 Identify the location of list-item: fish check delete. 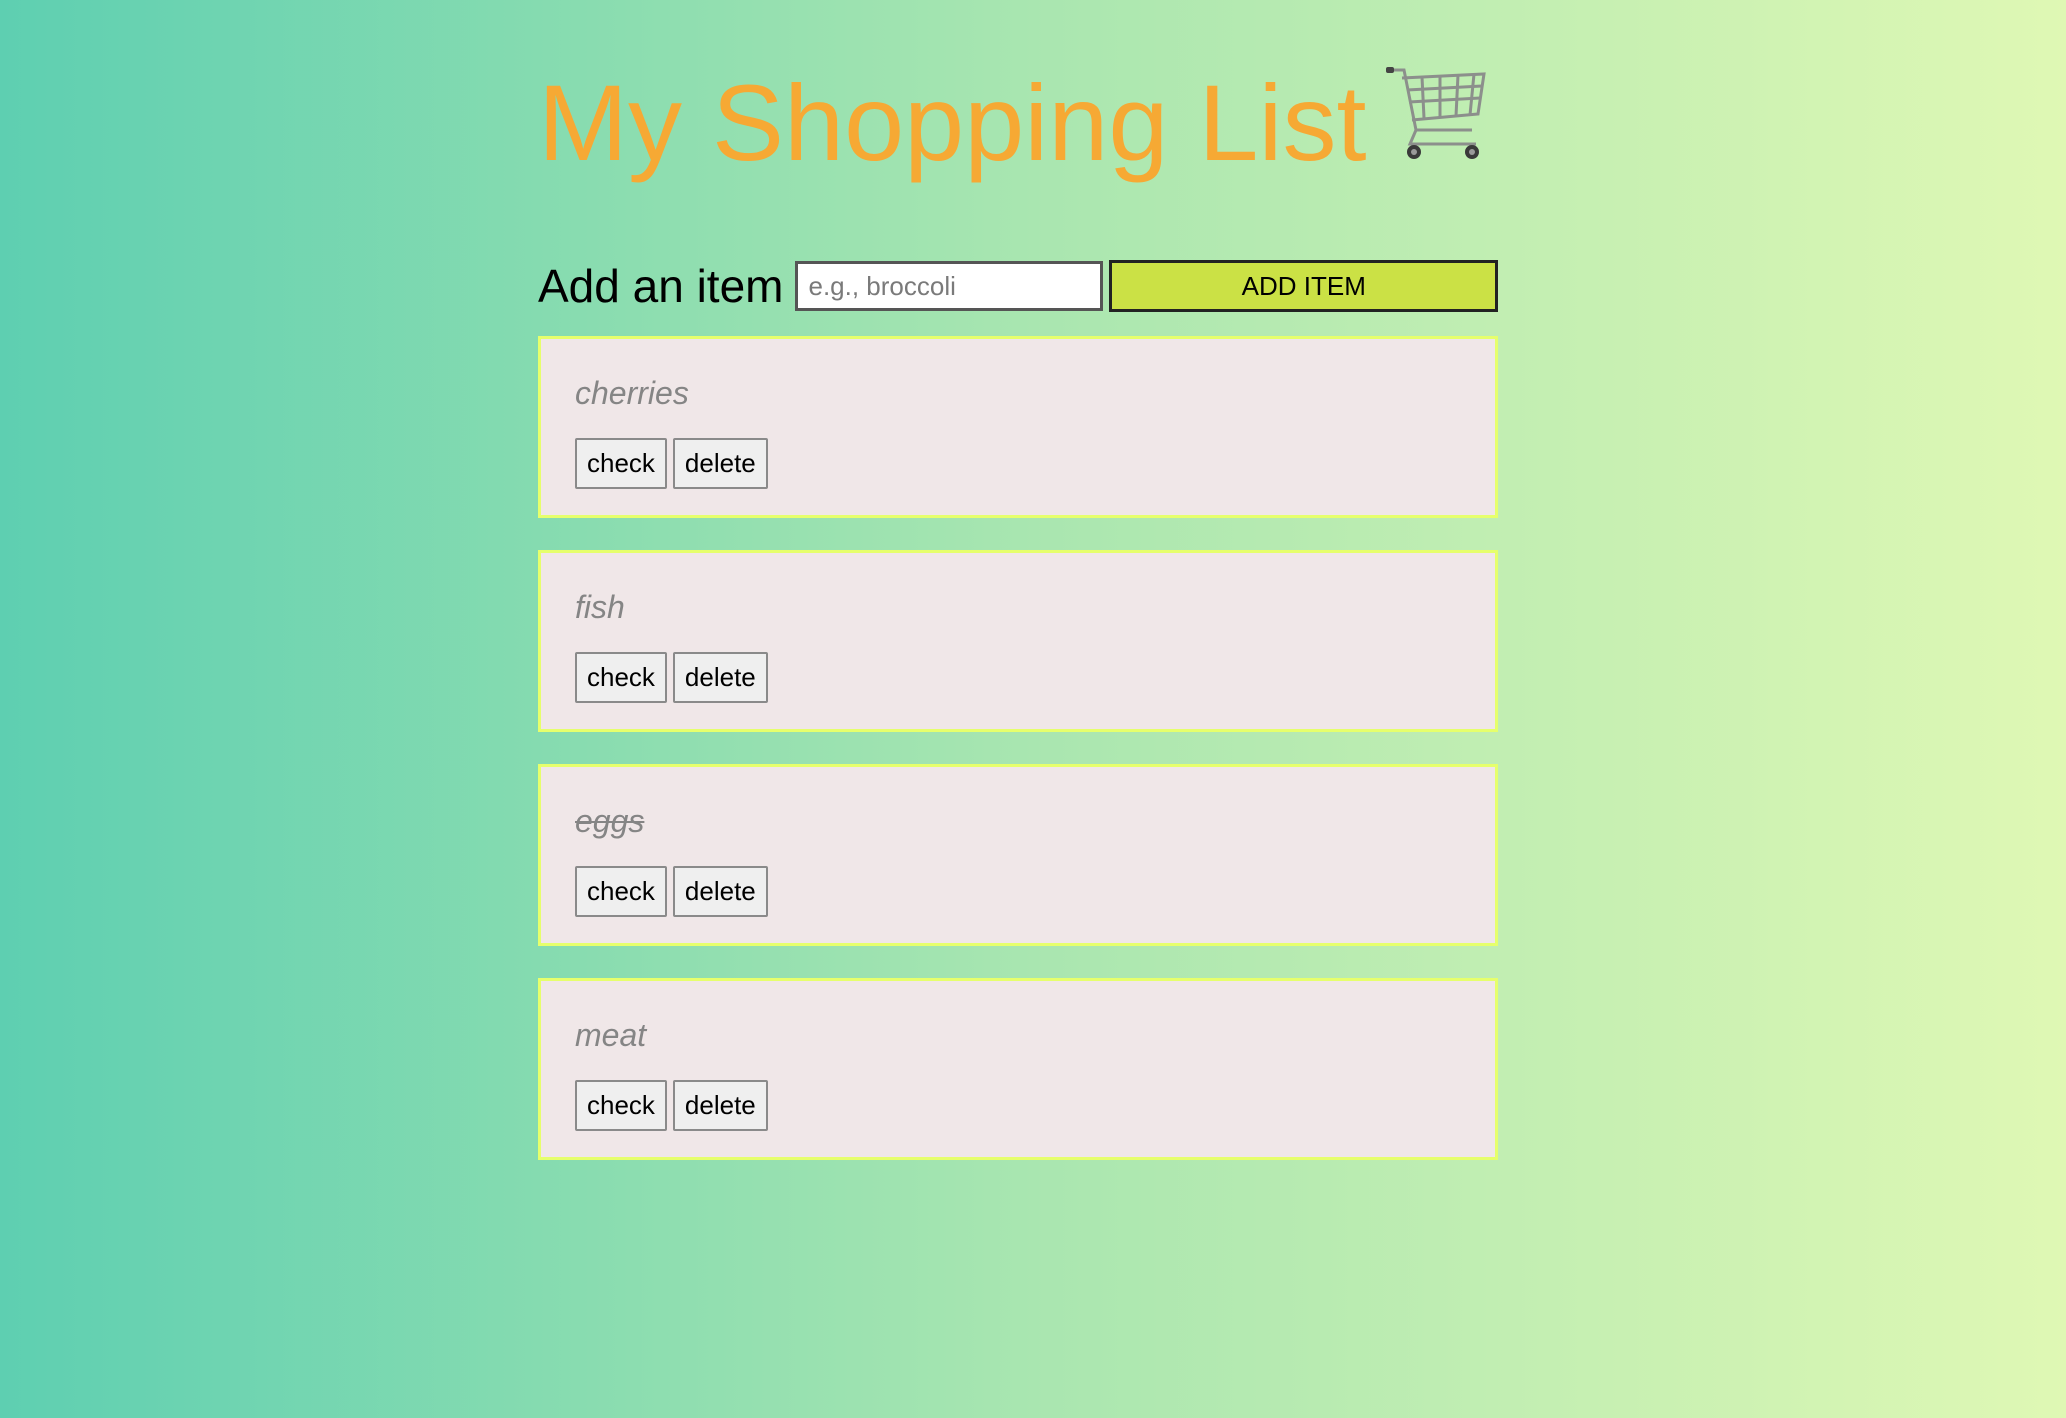
(1018, 641).